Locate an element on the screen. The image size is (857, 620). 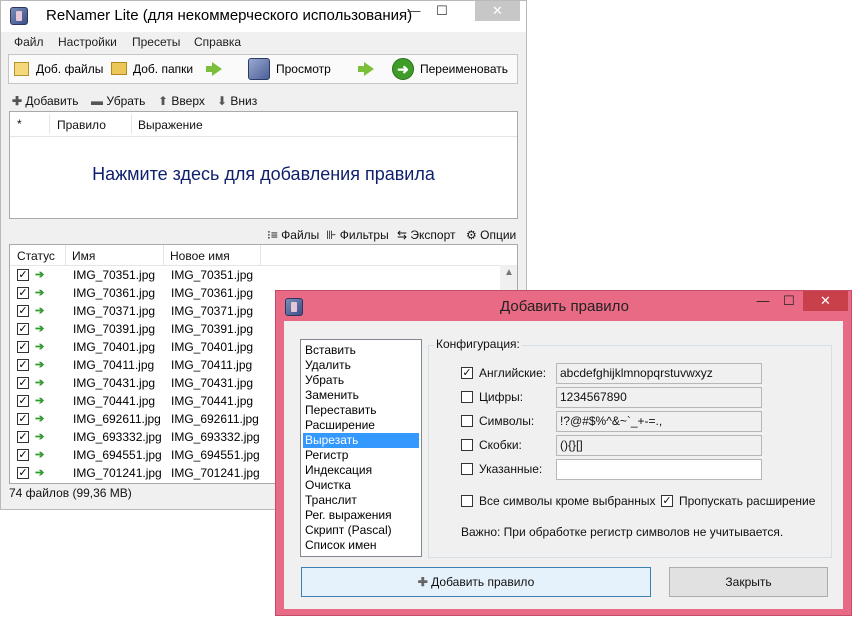
options-menu: ⚙ Опции is located at coordinates (491, 235).